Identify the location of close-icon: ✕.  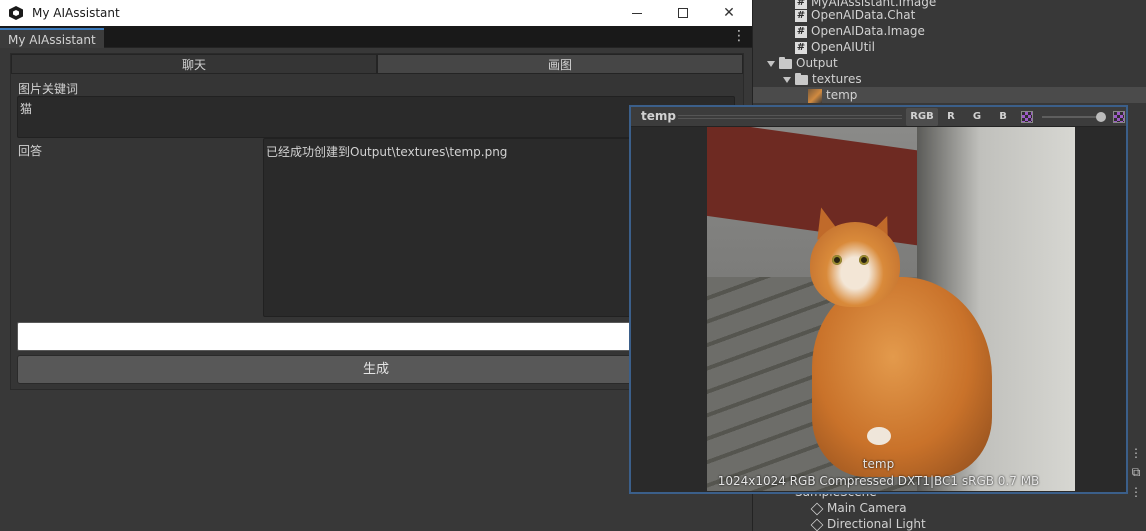
(729, 13).